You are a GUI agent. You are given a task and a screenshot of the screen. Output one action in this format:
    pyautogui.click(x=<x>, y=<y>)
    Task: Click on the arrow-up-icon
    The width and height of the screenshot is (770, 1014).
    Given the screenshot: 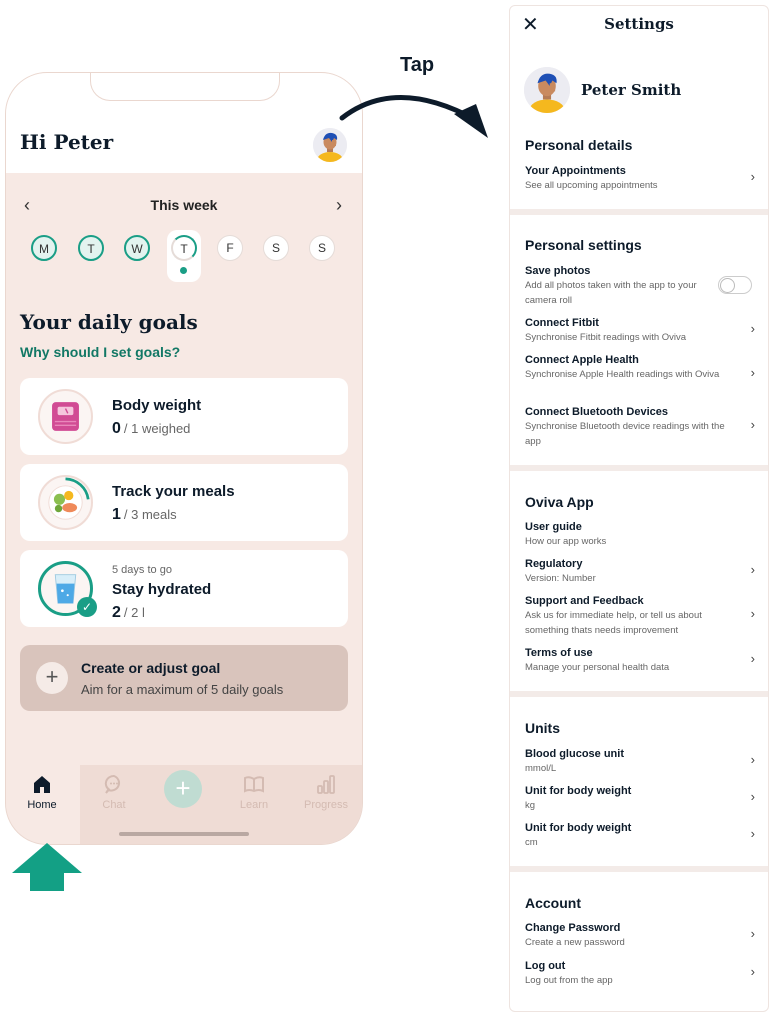 What is the action you would take?
    pyautogui.click(x=47, y=867)
    